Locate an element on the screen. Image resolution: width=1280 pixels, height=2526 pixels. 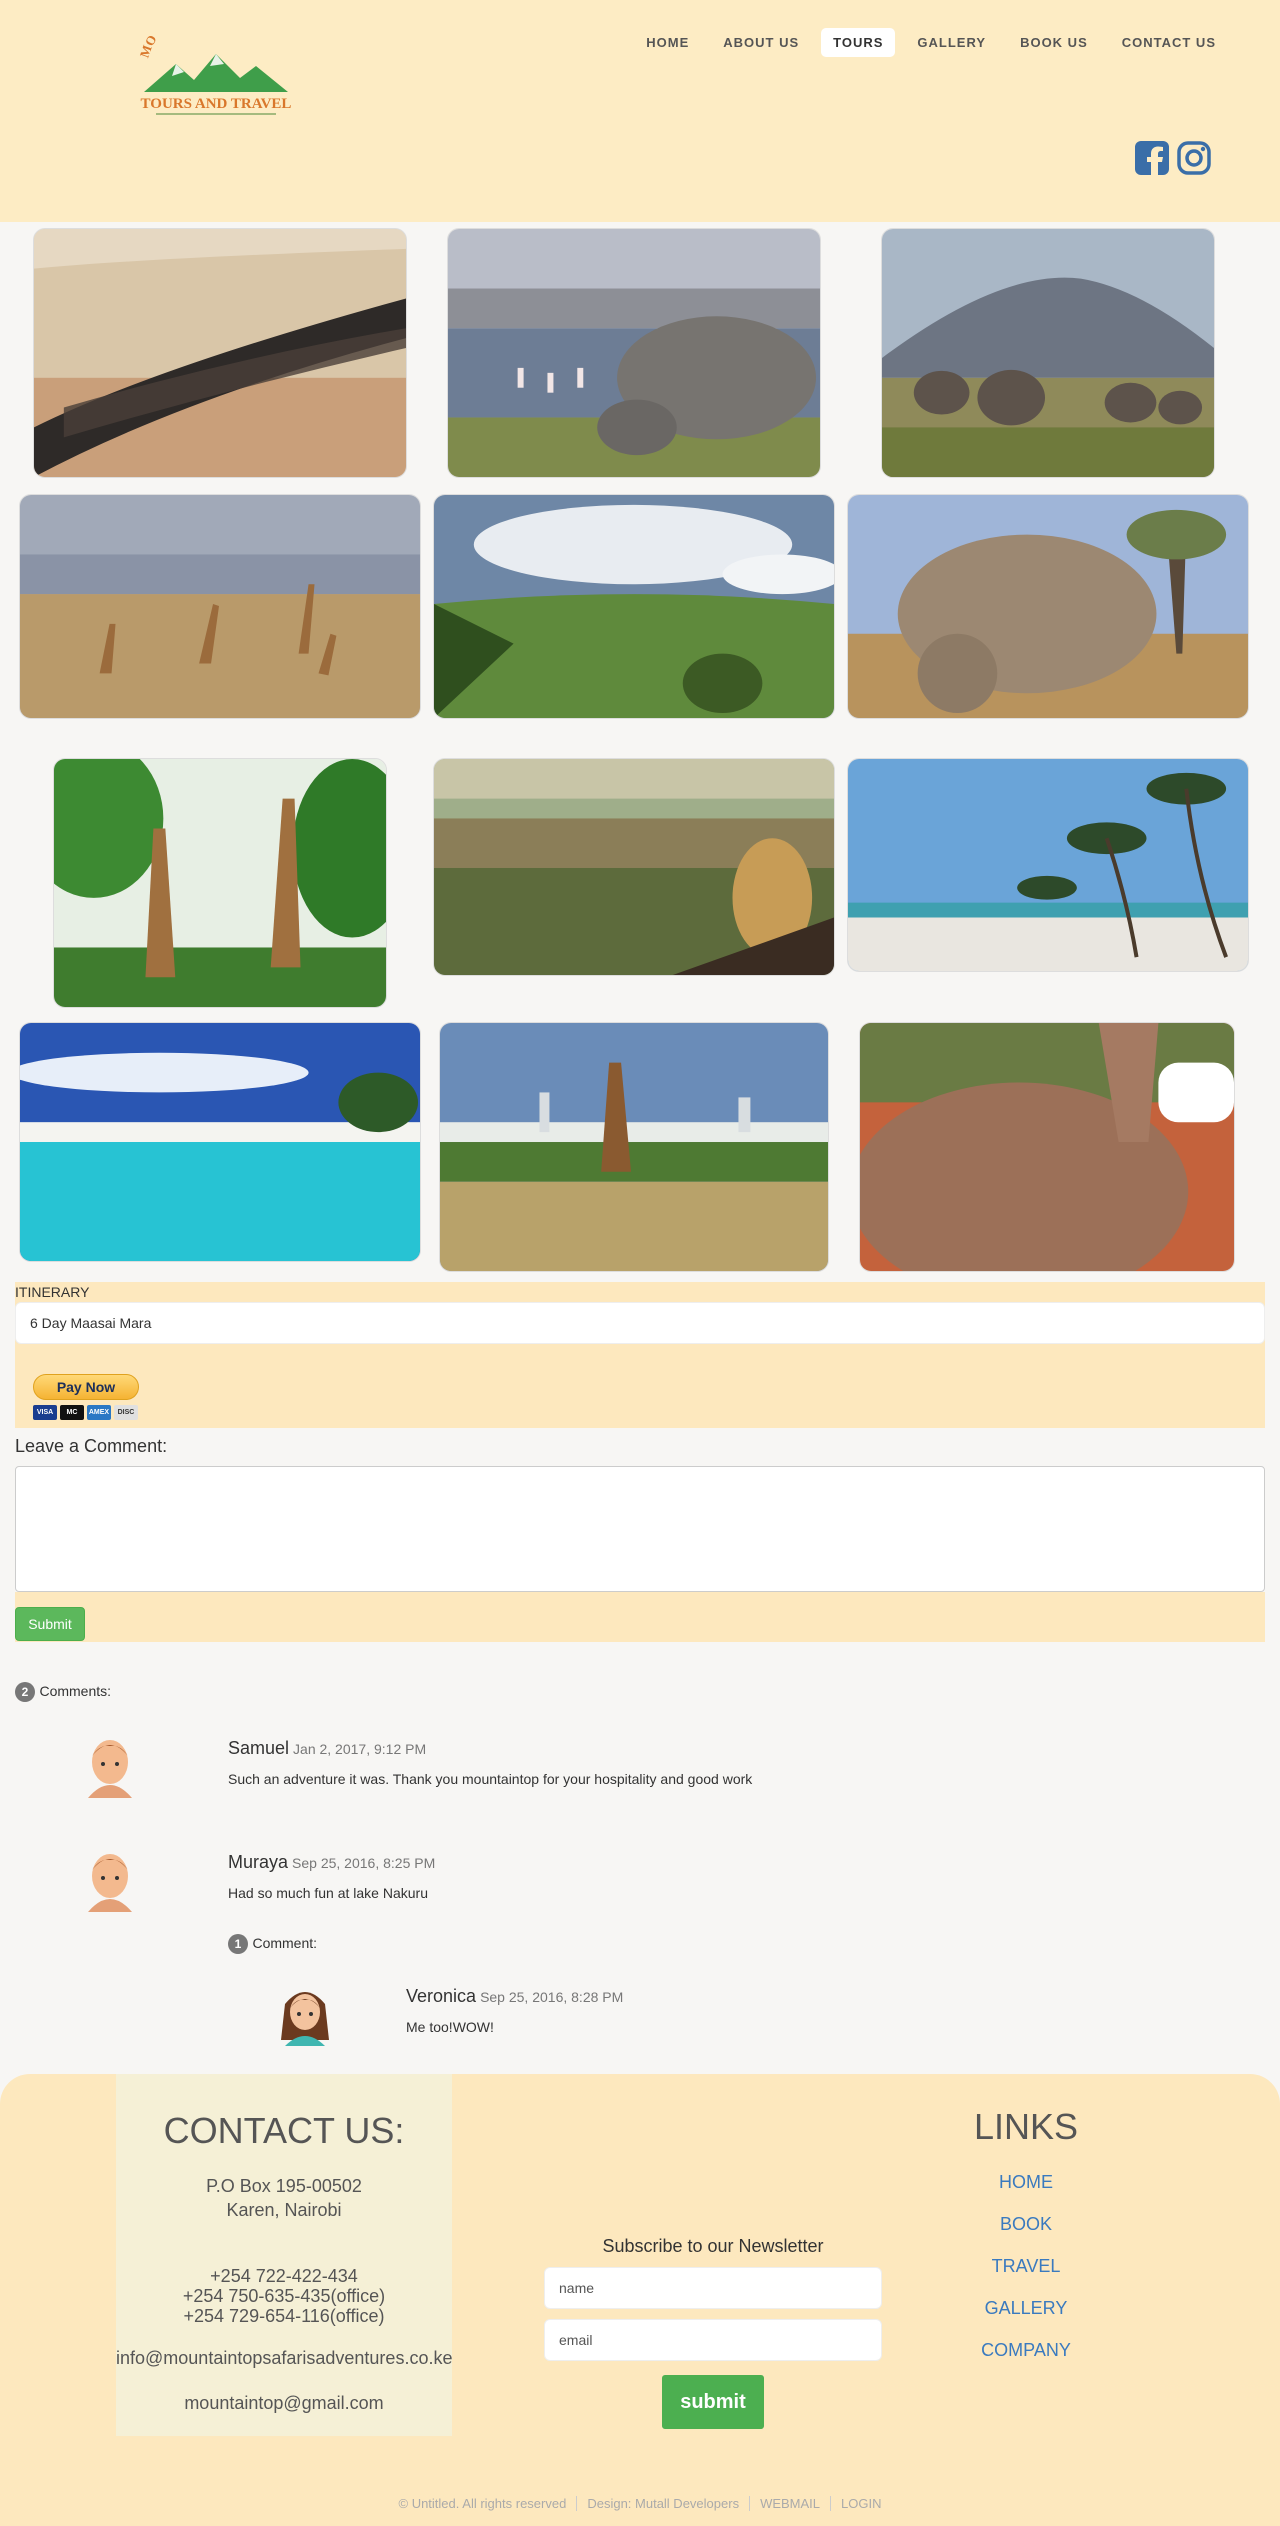
paypal-widget: Pay Now VISA MC AMEX DISC is located at coordinates (86, 1397).